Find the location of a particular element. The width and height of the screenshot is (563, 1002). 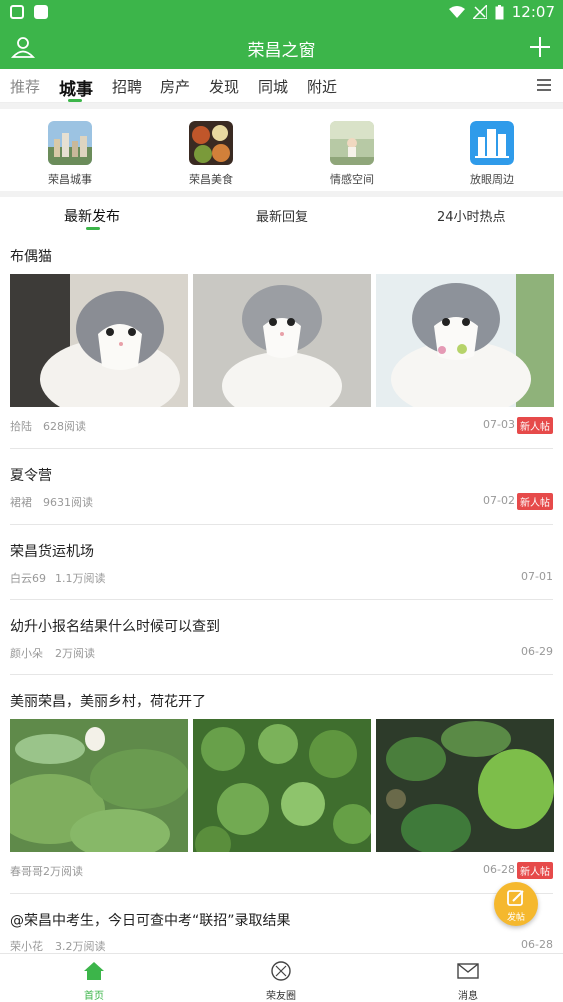

post-title: 夏令营 is located at coordinates (31, 476).